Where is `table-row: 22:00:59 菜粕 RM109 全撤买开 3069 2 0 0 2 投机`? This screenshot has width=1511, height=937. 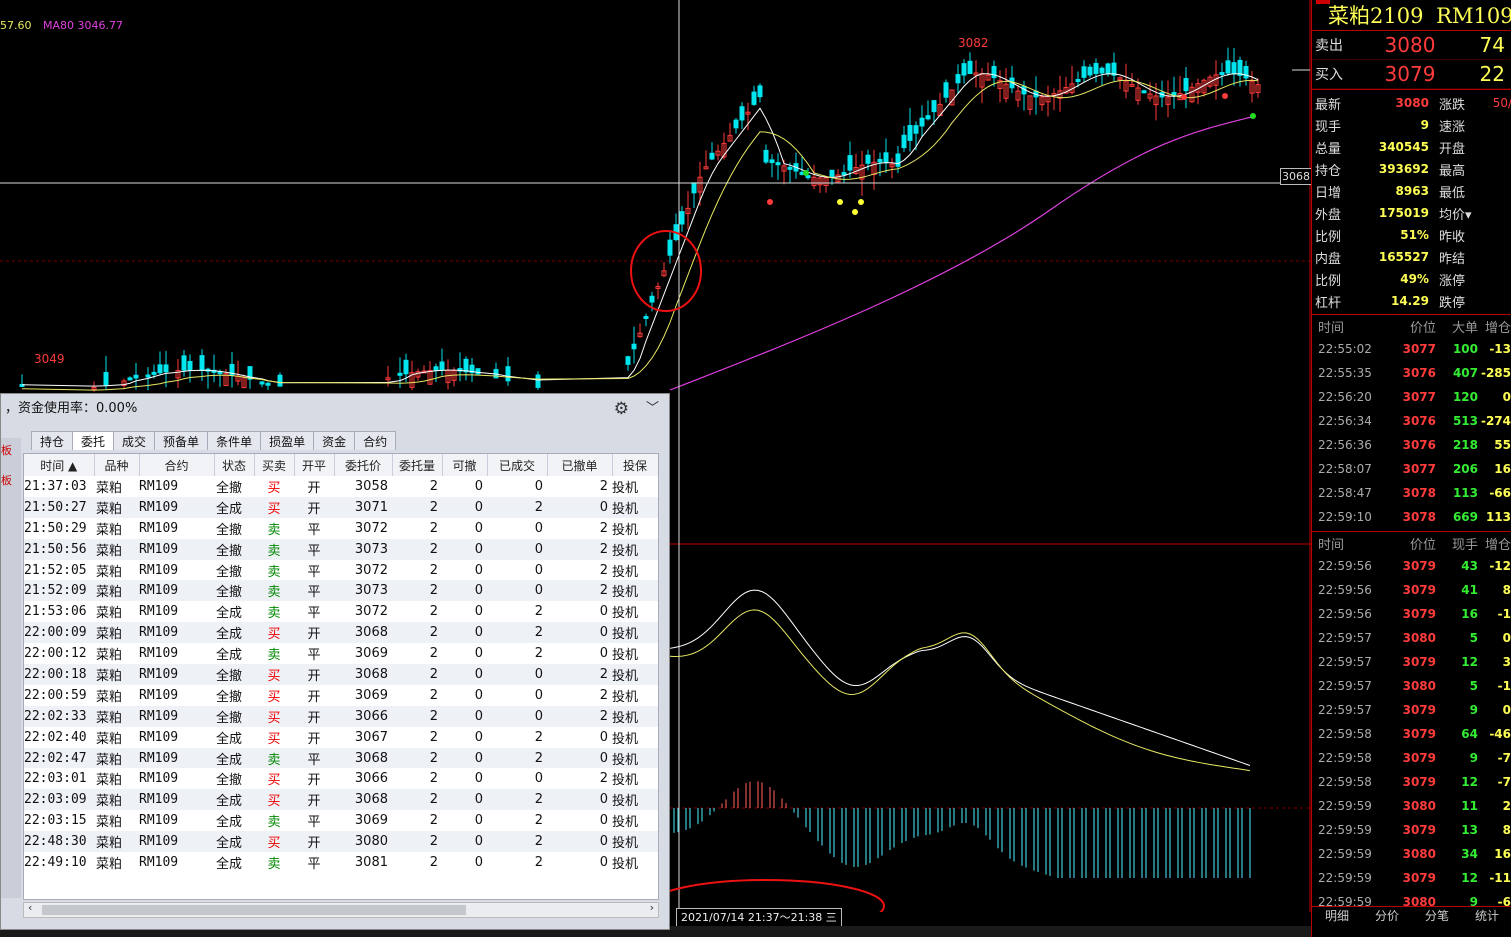
table-row: 22:00:59 菜粕 RM109 全撤买开 3069 2 0 0 2 投机 is located at coordinates (341, 695).